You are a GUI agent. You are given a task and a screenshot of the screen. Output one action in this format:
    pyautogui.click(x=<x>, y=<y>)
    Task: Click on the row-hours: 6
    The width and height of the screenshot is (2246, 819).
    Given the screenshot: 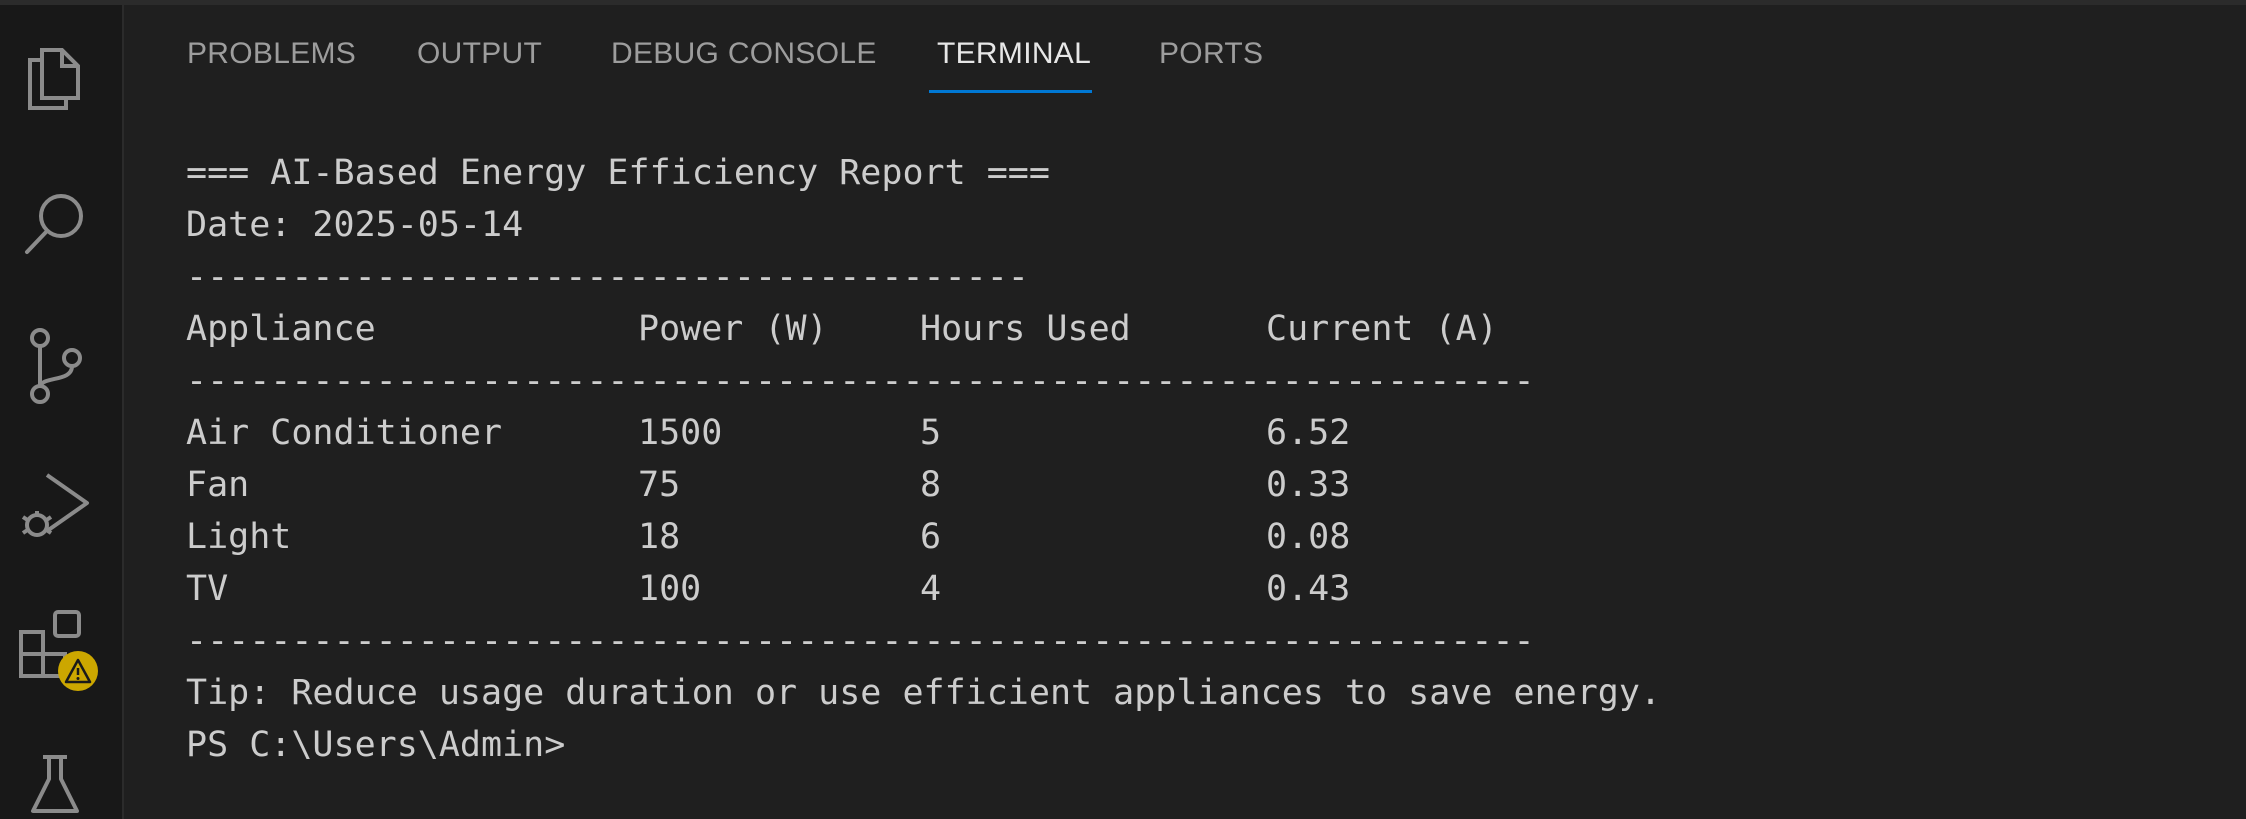 What is the action you would take?
    pyautogui.click(x=931, y=537)
    